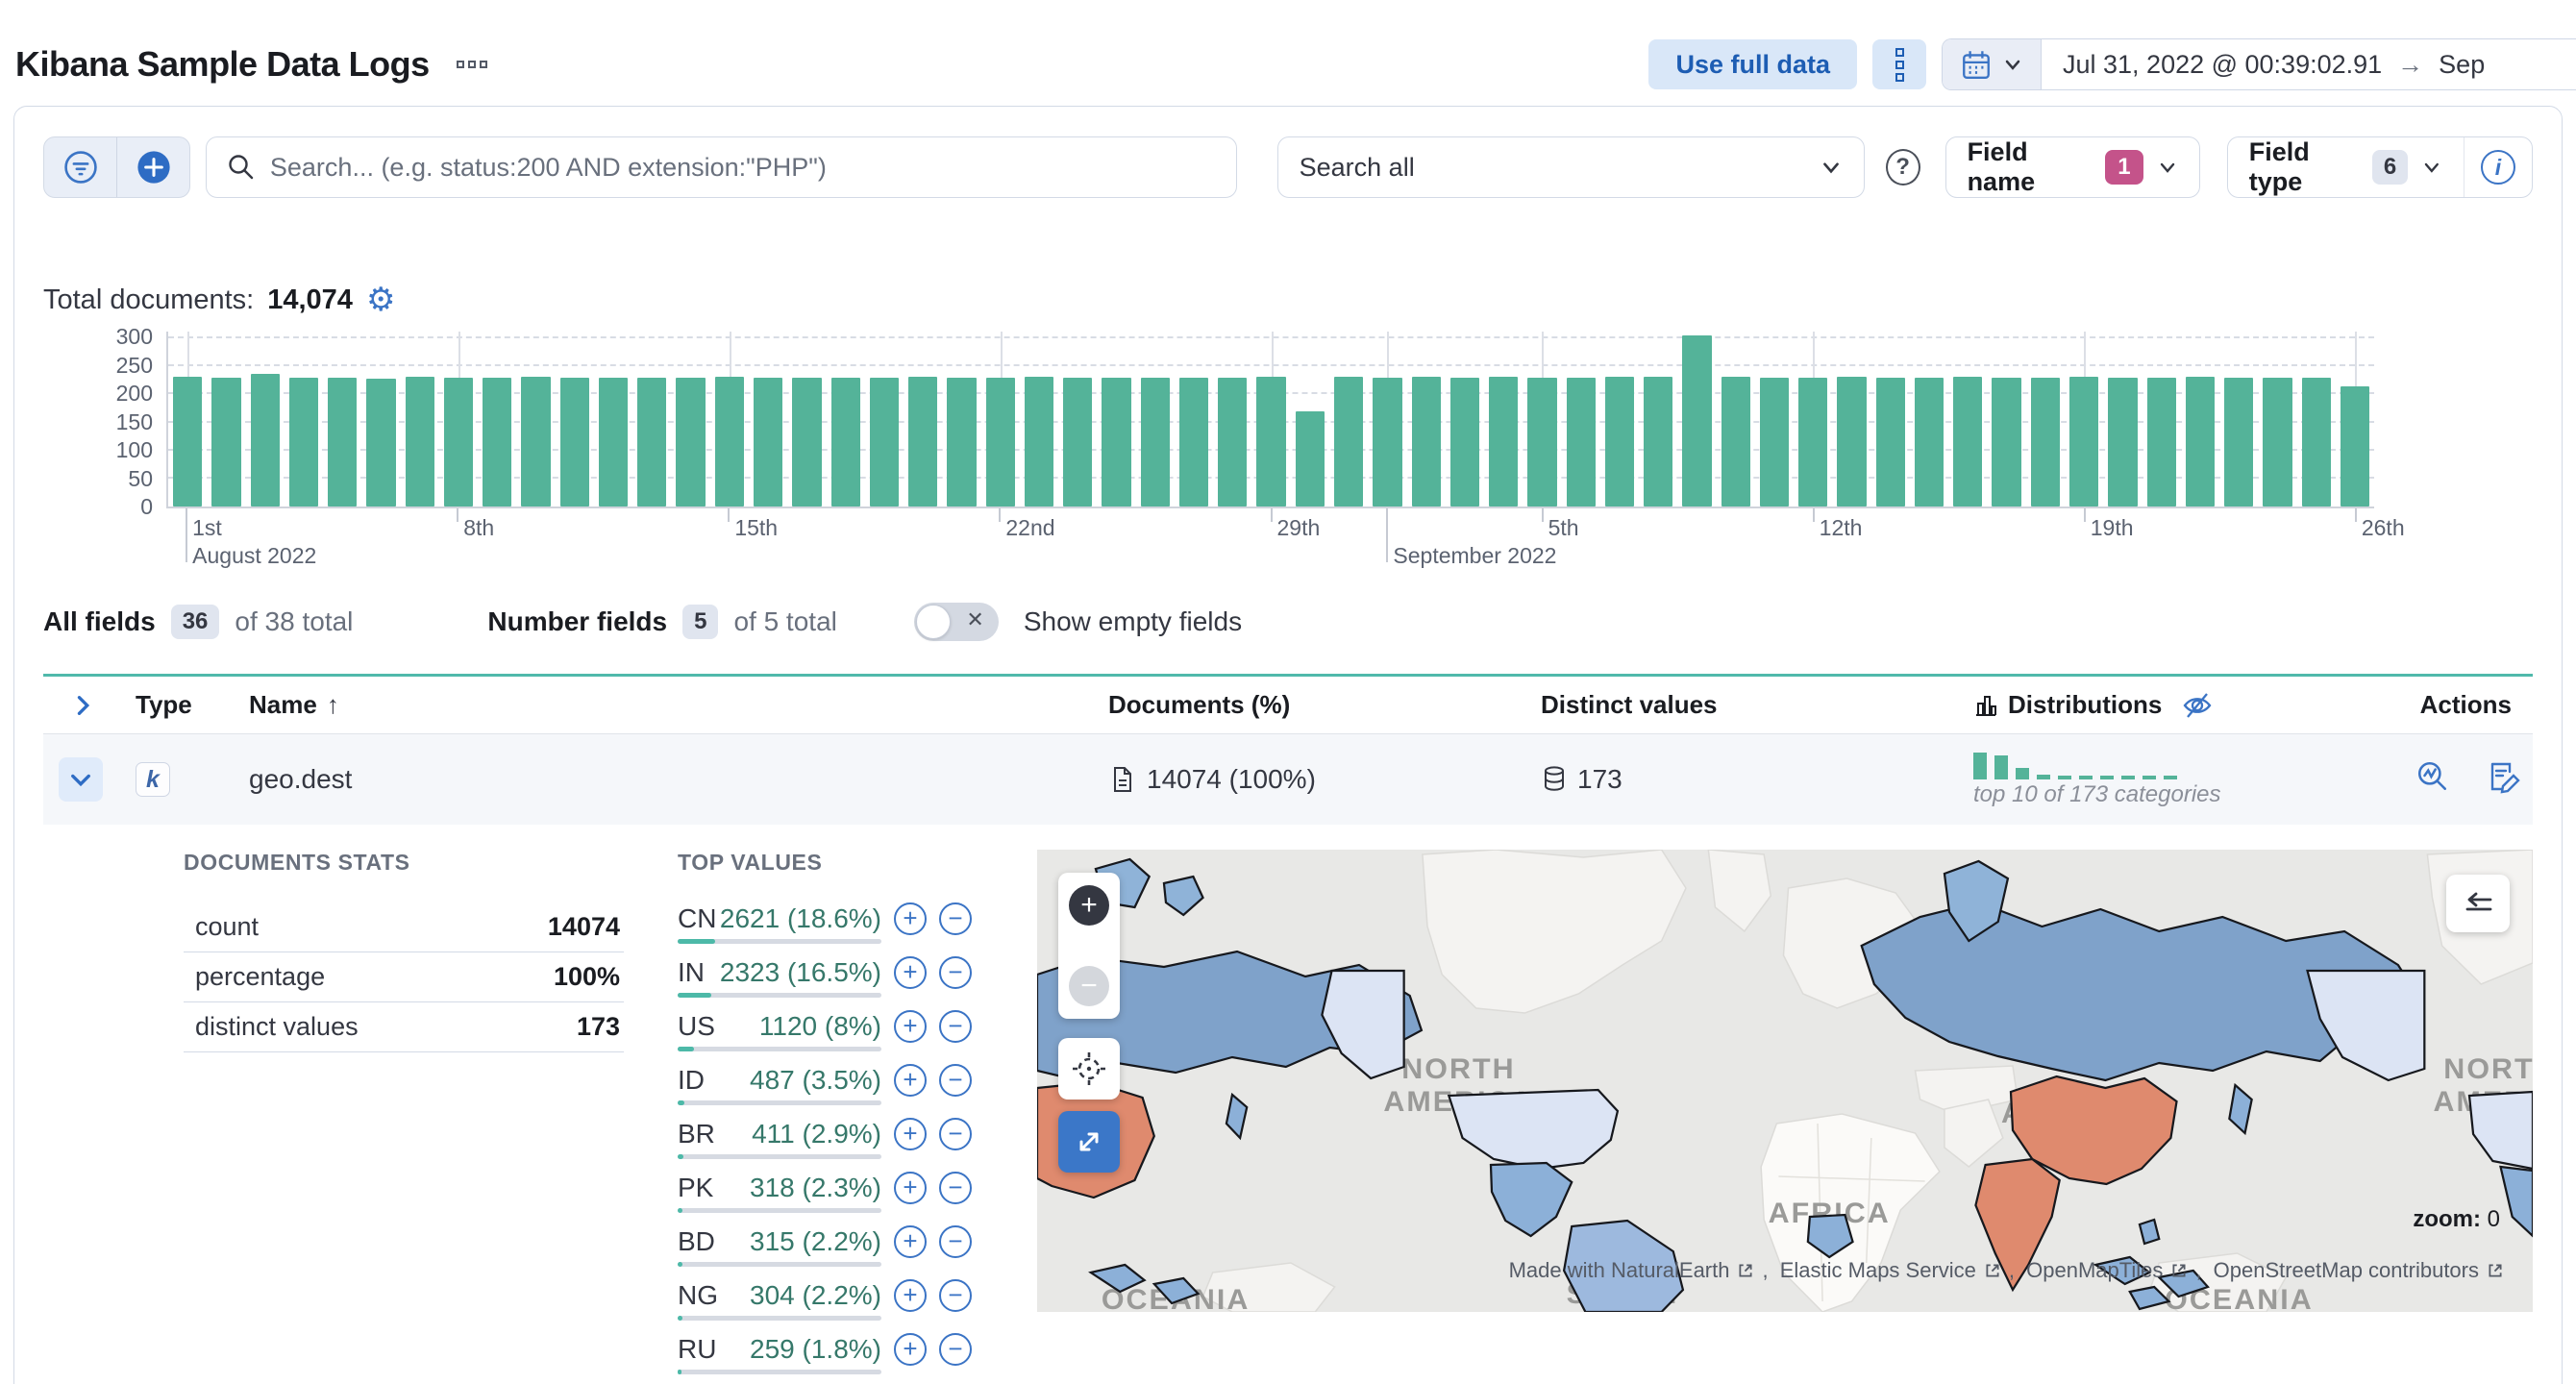 The width and height of the screenshot is (2576, 1384). What do you see at coordinates (743, 167) in the screenshot?
I see `search-input` at bounding box center [743, 167].